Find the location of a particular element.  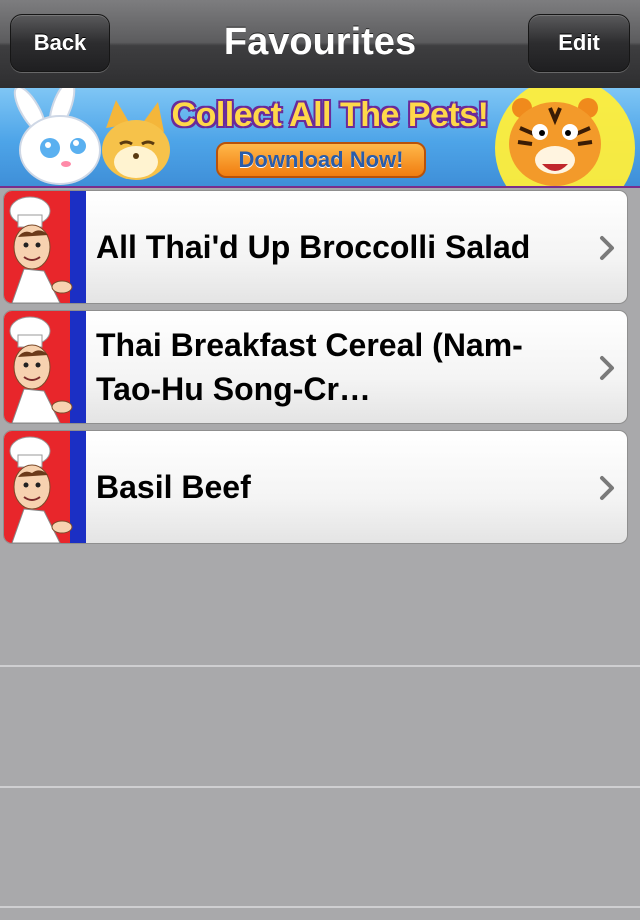

page-title: Favourites is located at coordinates (320, 42).